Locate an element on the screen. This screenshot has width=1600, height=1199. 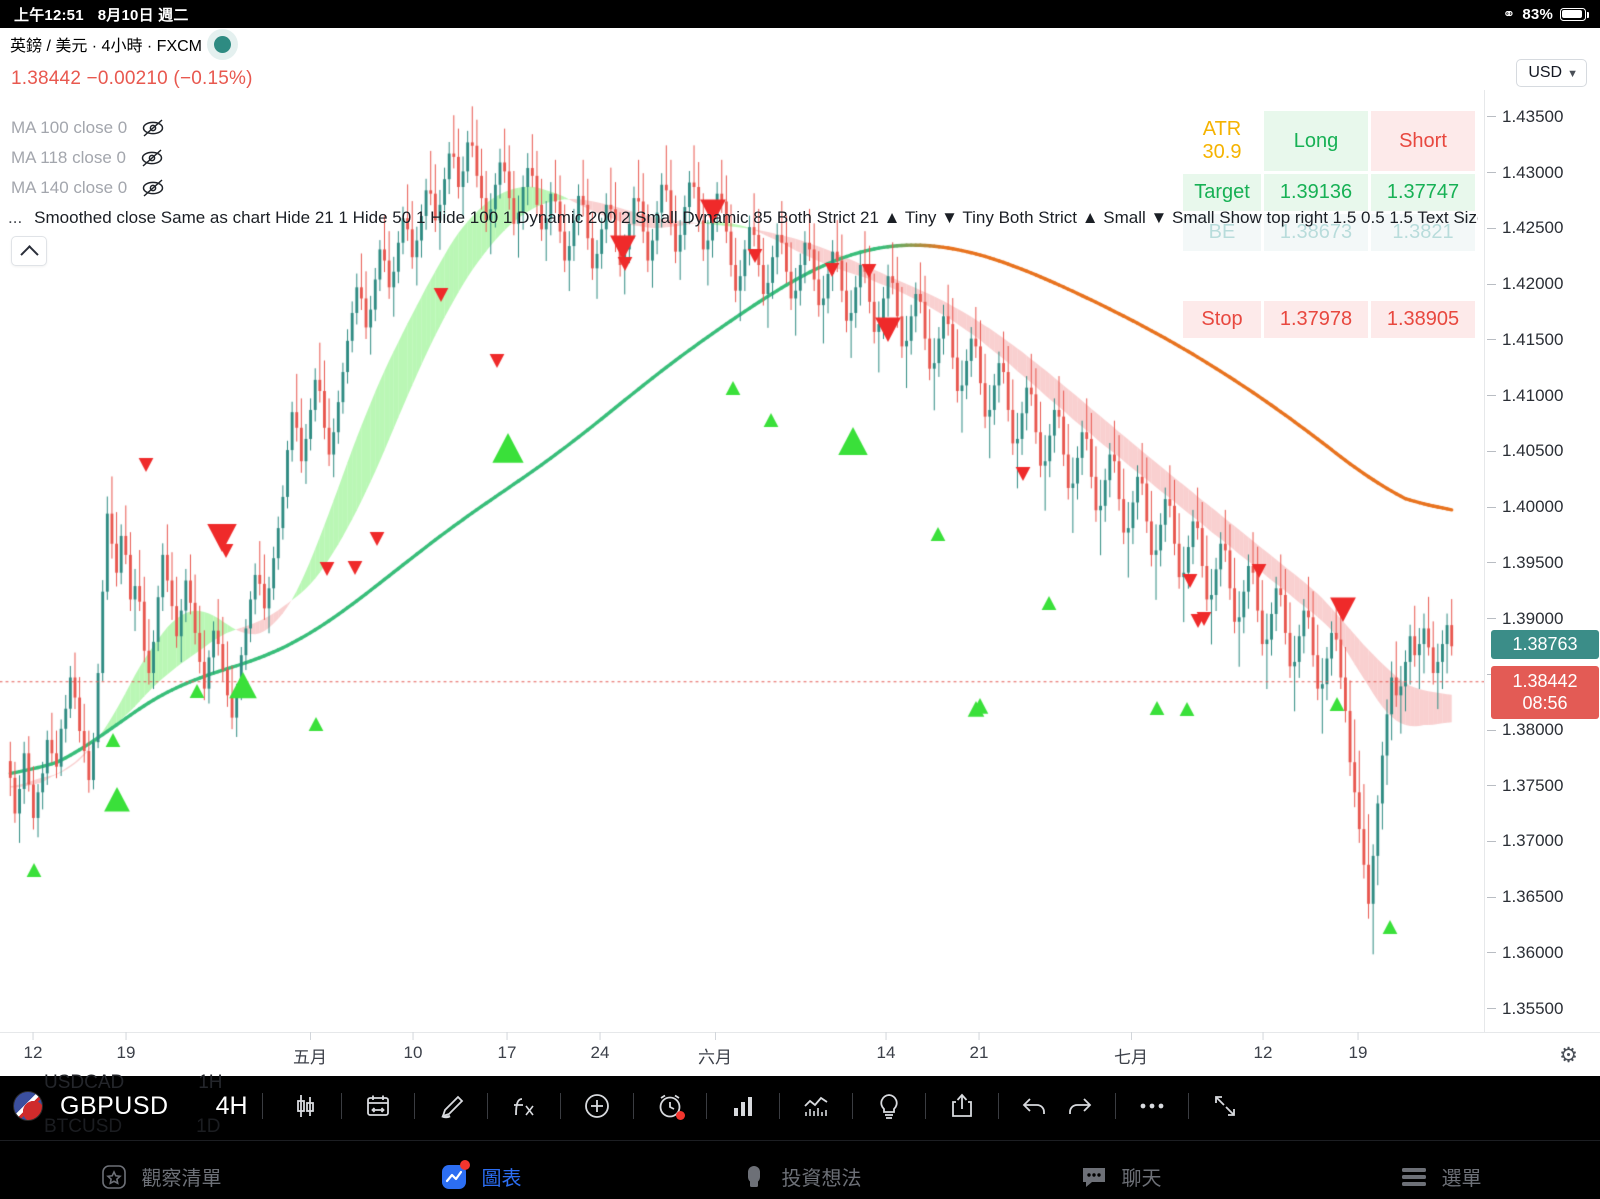
currency-select: USD ▼ is located at coordinates (1551, 73).